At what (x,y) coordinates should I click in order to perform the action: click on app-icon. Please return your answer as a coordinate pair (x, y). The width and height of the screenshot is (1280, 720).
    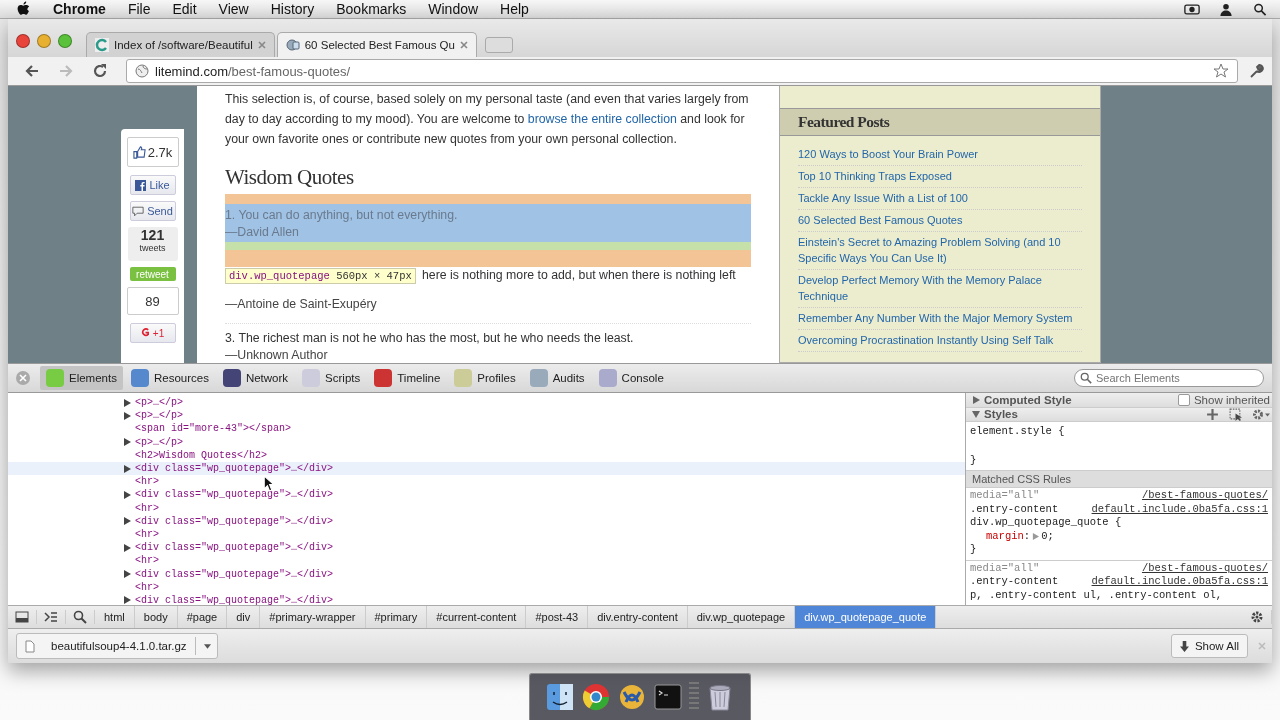
    Looking at the image, I should click on (632, 697).